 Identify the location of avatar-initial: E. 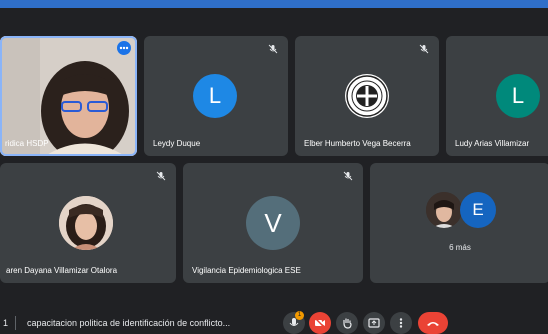
(478, 209).